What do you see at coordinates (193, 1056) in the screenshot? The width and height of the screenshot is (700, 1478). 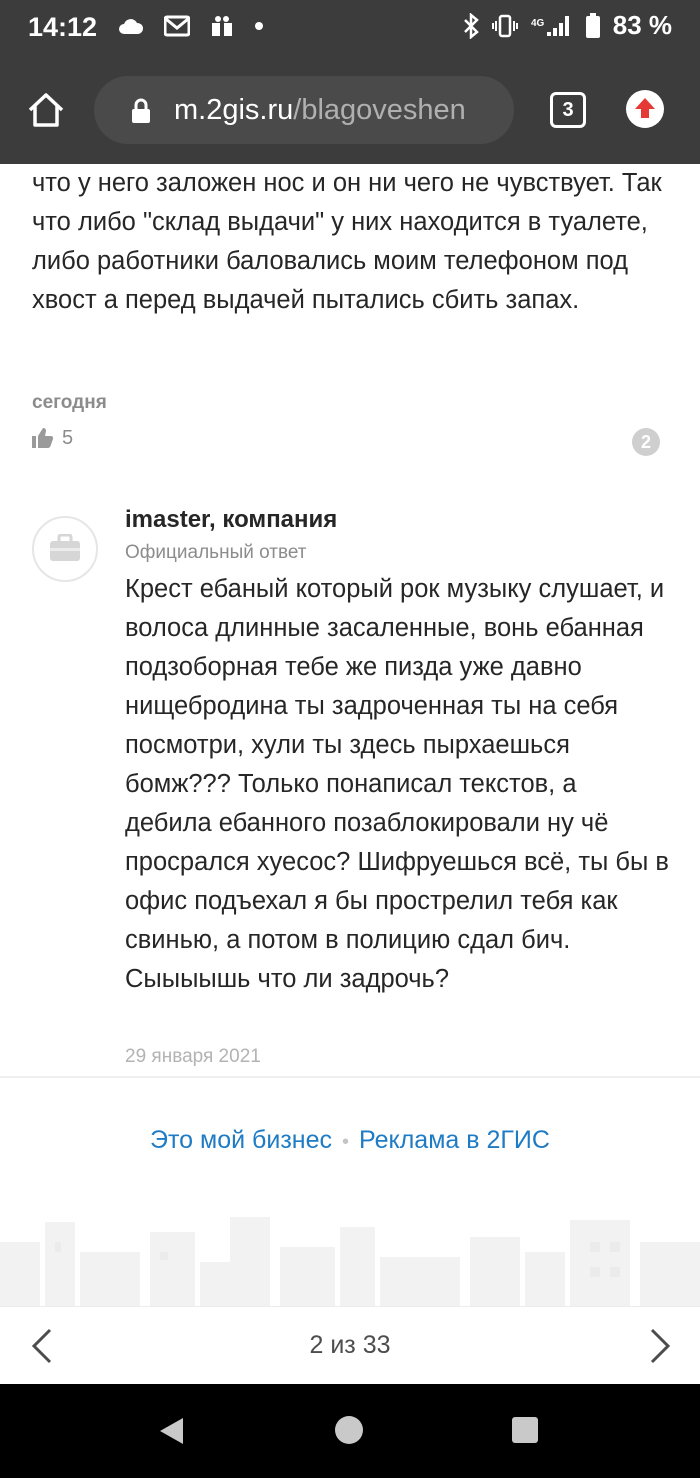 I see `answer-date: 29 января 2021` at bounding box center [193, 1056].